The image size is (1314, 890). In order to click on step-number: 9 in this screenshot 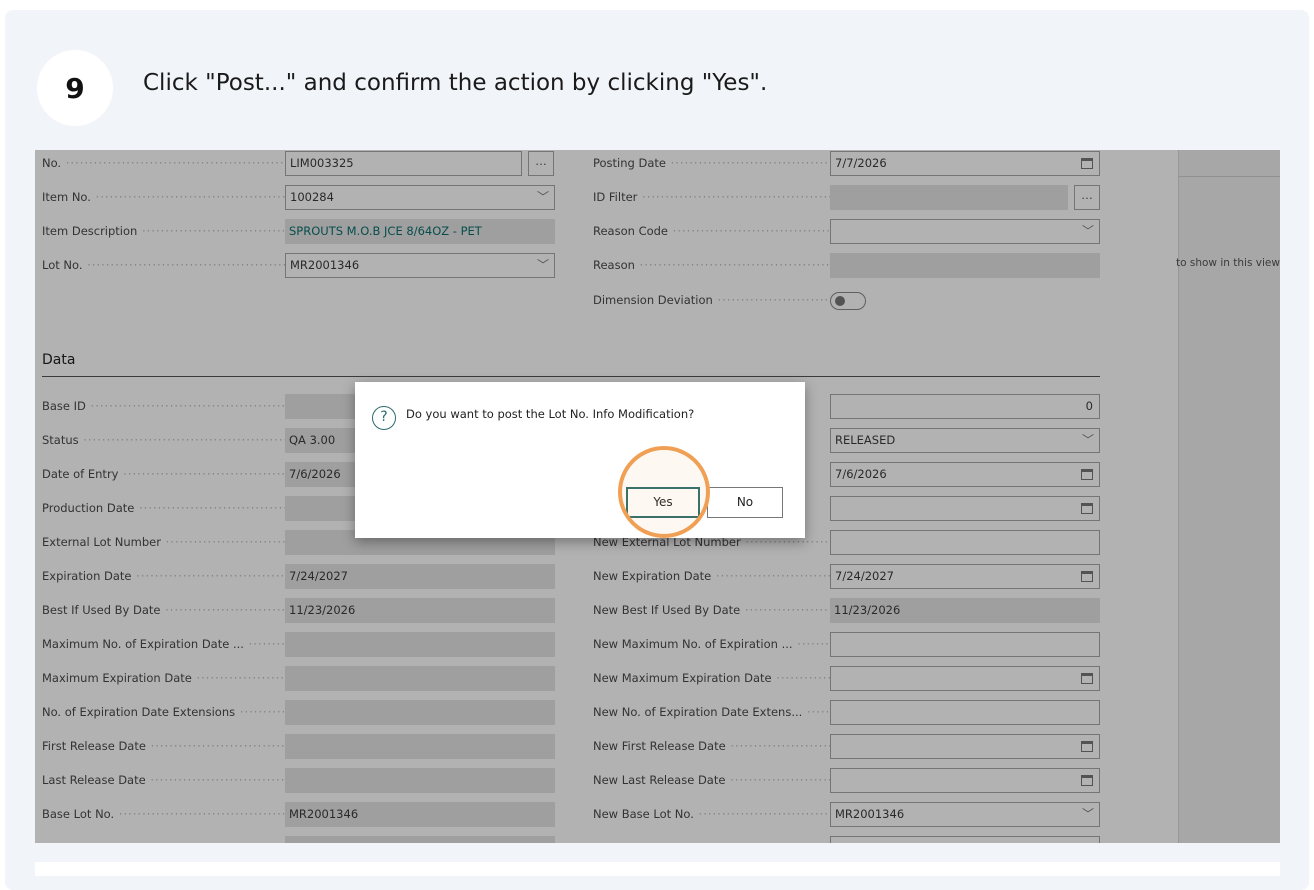, I will do `click(75, 88)`.